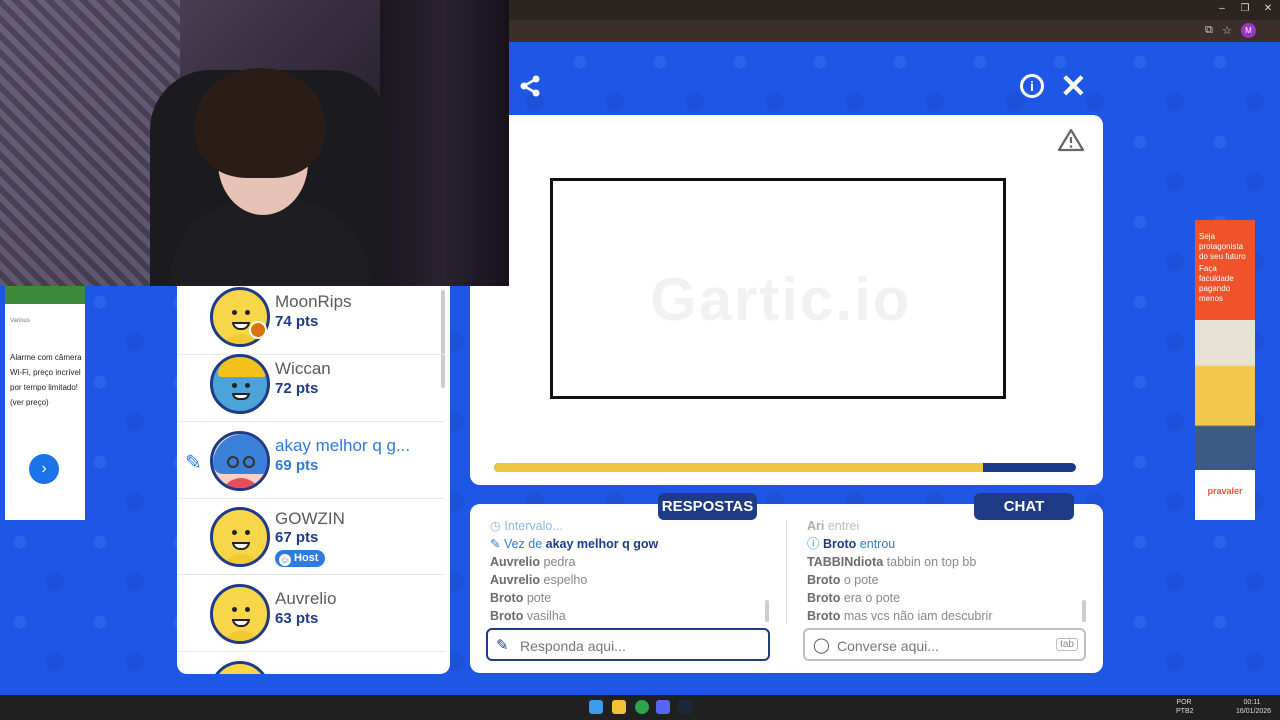 This screenshot has width=1280, height=720. What do you see at coordinates (193, 463) in the screenshot?
I see `drawing-pencil-icon: ✎` at bounding box center [193, 463].